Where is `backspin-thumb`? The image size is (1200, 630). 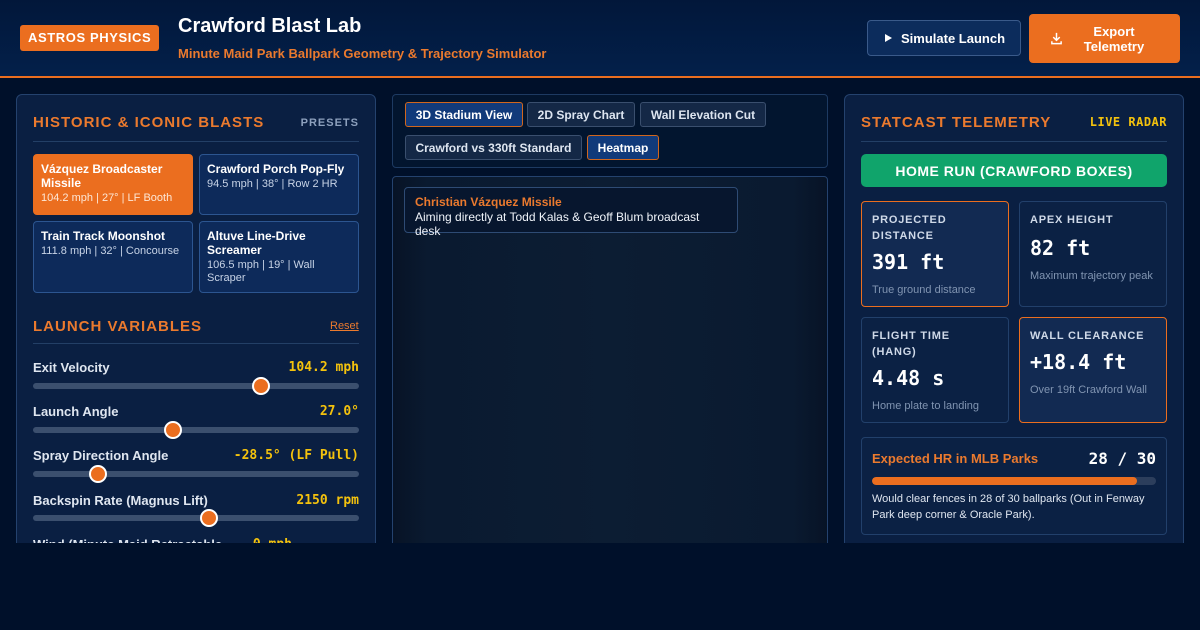 backspin-thumb is located at coordinates (209, 518).